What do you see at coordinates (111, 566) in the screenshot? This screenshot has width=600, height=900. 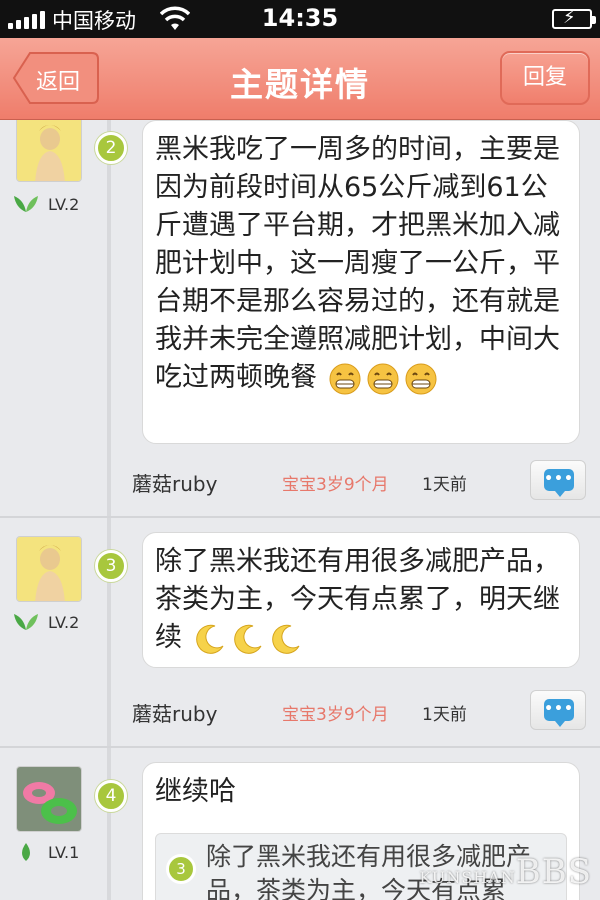 I see `floor-badge: 3` at bounding box center [111, 566].